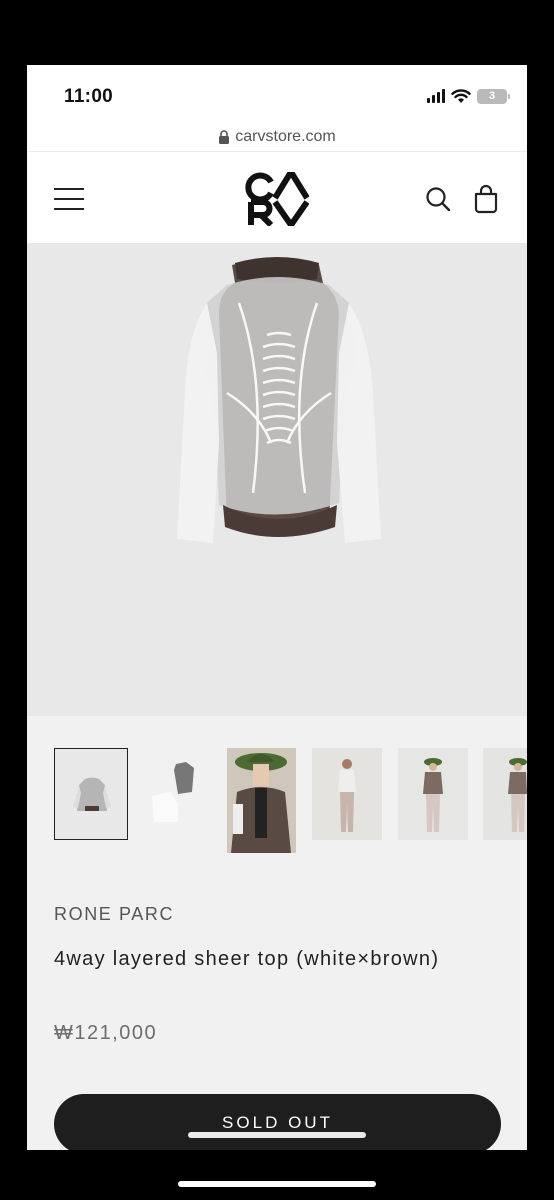 Image resolution: width=554 pixels, height=1200 pixels. What do you see at coordinates (436, 96) in the screenshot?
I see `cellular-signal-icon` at bounding box center [436, 96].